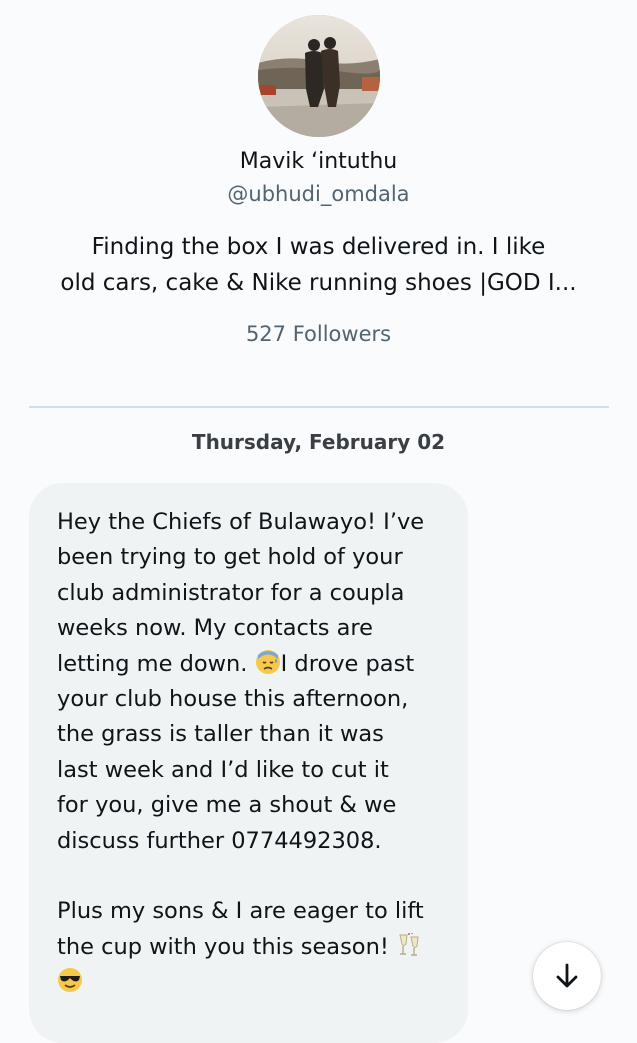  I want to click on followers-count: 527 Followers, so click(318, 334).